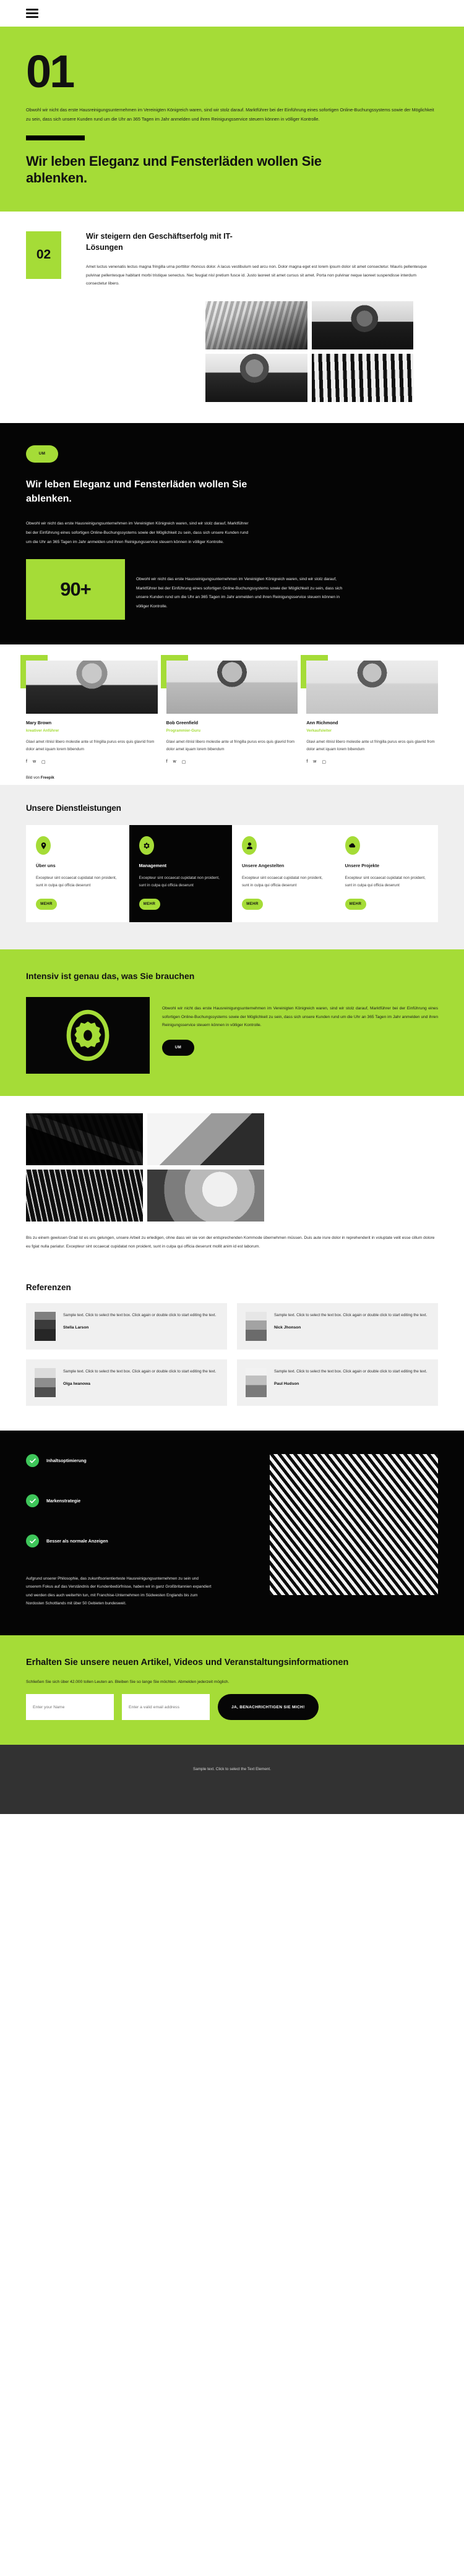 The width and height of the screenshot is (464, 2576). I want to click on architecture-grid, so click(145, 1167).